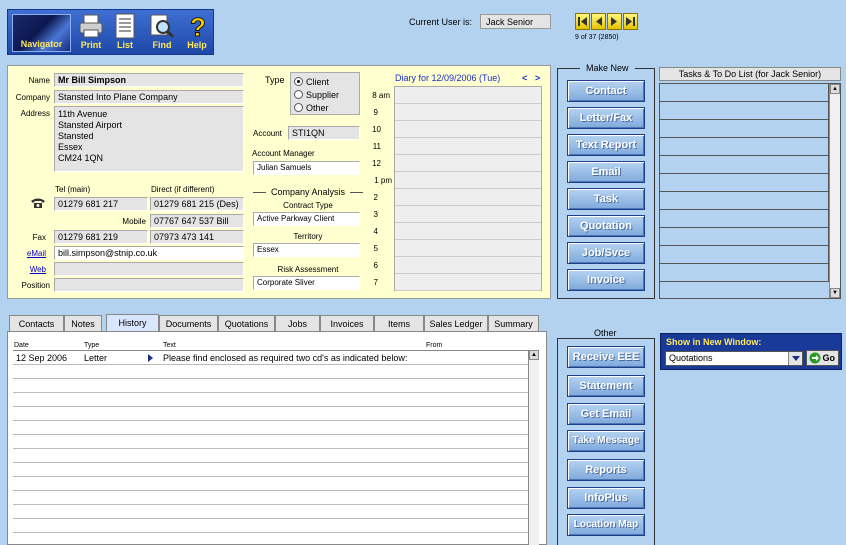  I want to click on receive-eee-button: Receive EEE, so click(606, 357).